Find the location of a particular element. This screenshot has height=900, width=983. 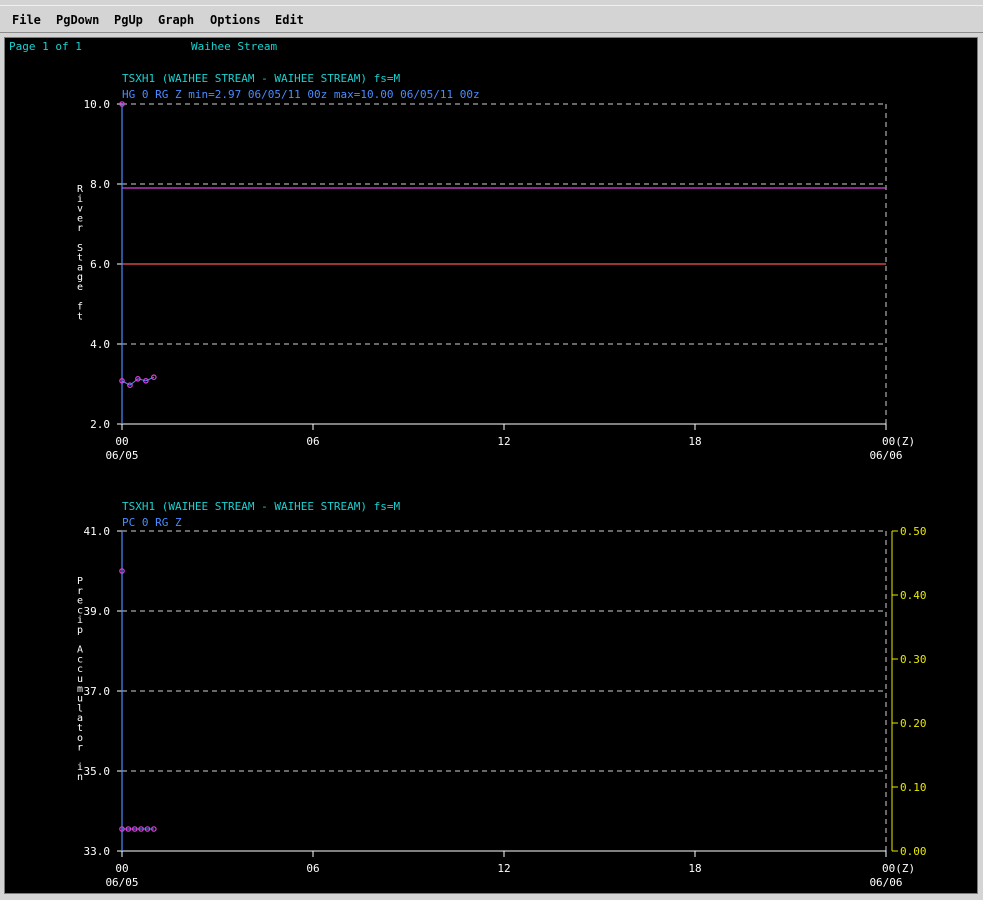

panel1-date-label-start: 06/05 is located at coordinates (121, 455).